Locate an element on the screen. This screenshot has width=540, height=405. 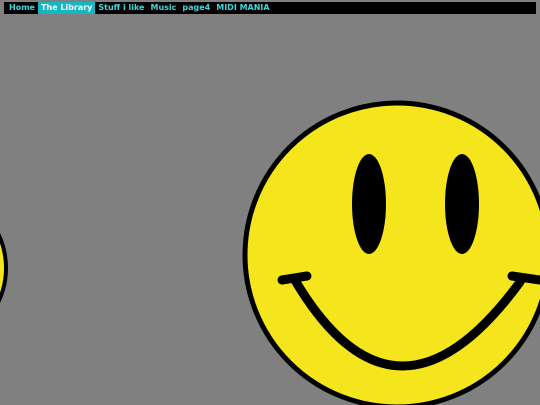
nav-item-stuff-i-like: Stuff i like is located at coordinates (121, 8).